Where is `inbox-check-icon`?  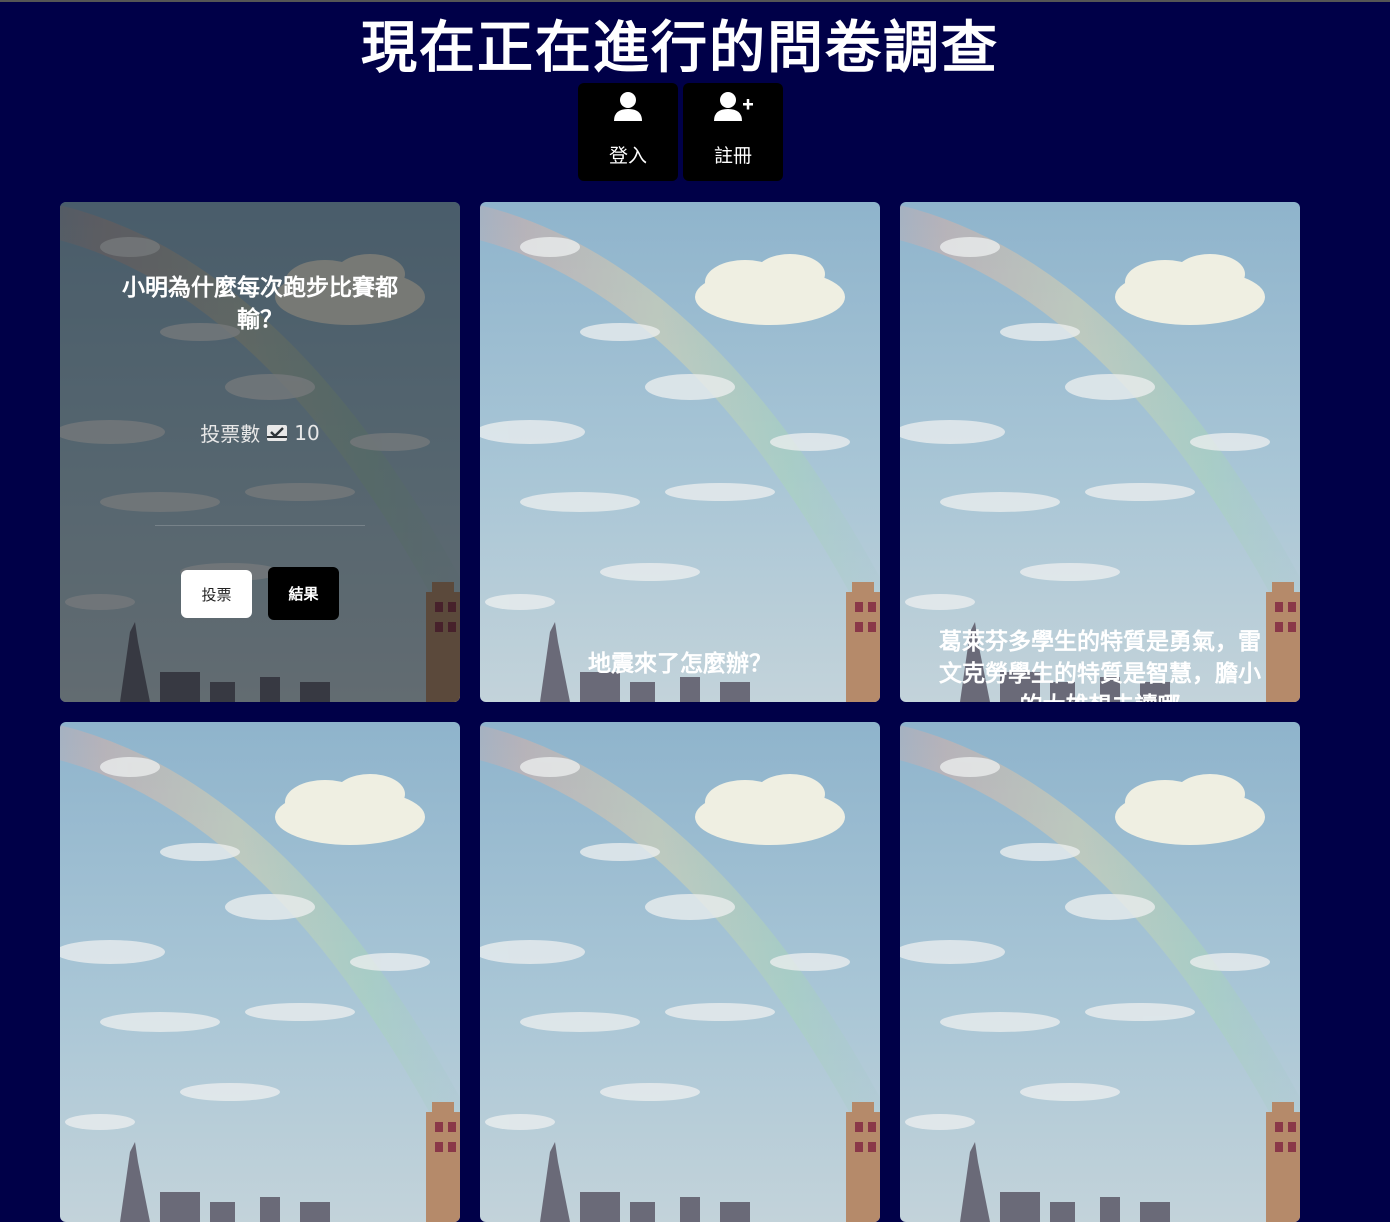
inbox-check-icon is located at coordinates (277, 432).